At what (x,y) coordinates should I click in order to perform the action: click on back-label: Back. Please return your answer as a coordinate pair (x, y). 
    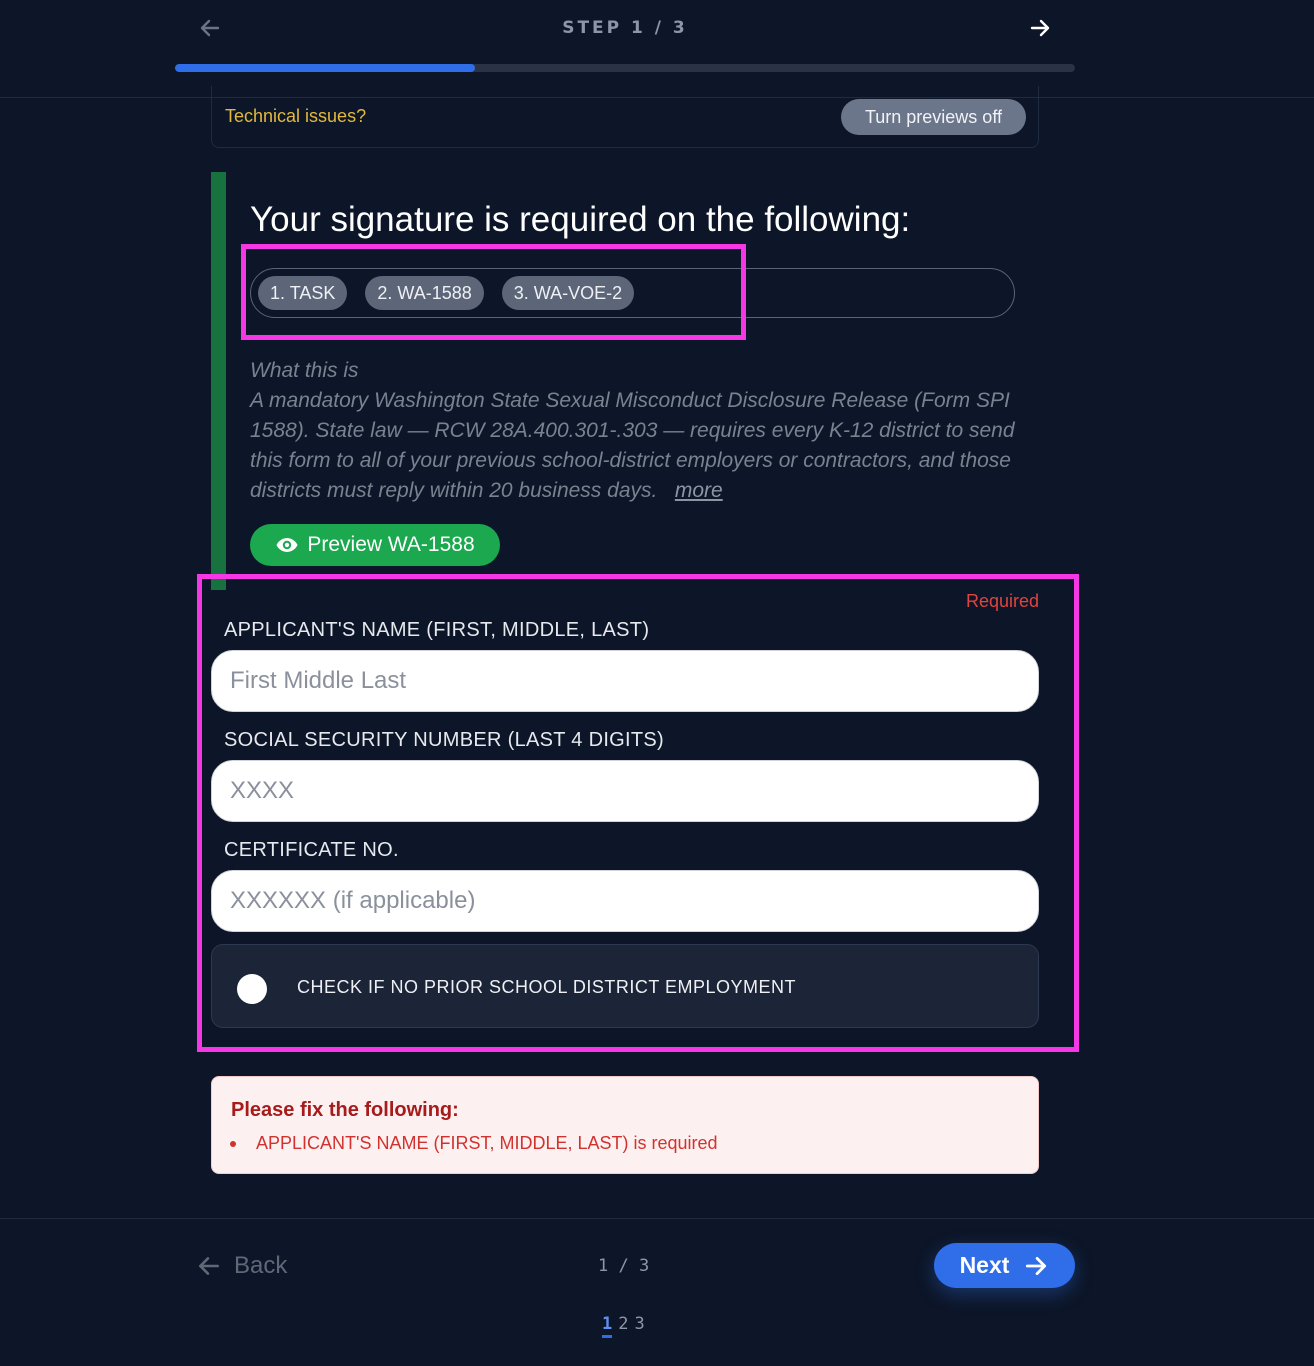
    Looking at the image, I should click on (261, 1265).